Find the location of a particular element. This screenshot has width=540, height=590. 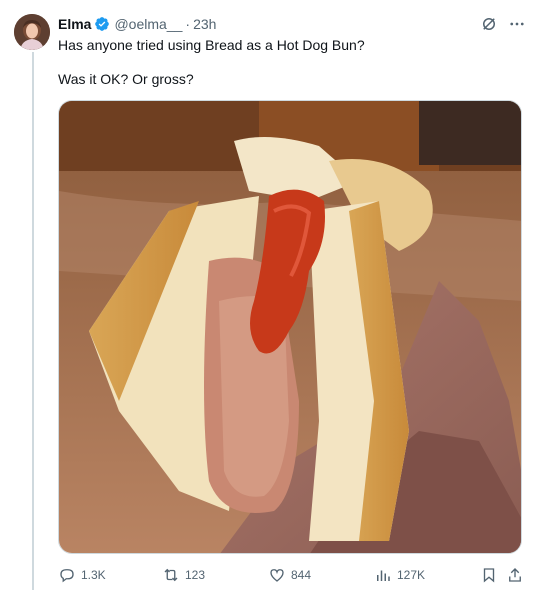

repost-icon is located at coordinates (171, 575).